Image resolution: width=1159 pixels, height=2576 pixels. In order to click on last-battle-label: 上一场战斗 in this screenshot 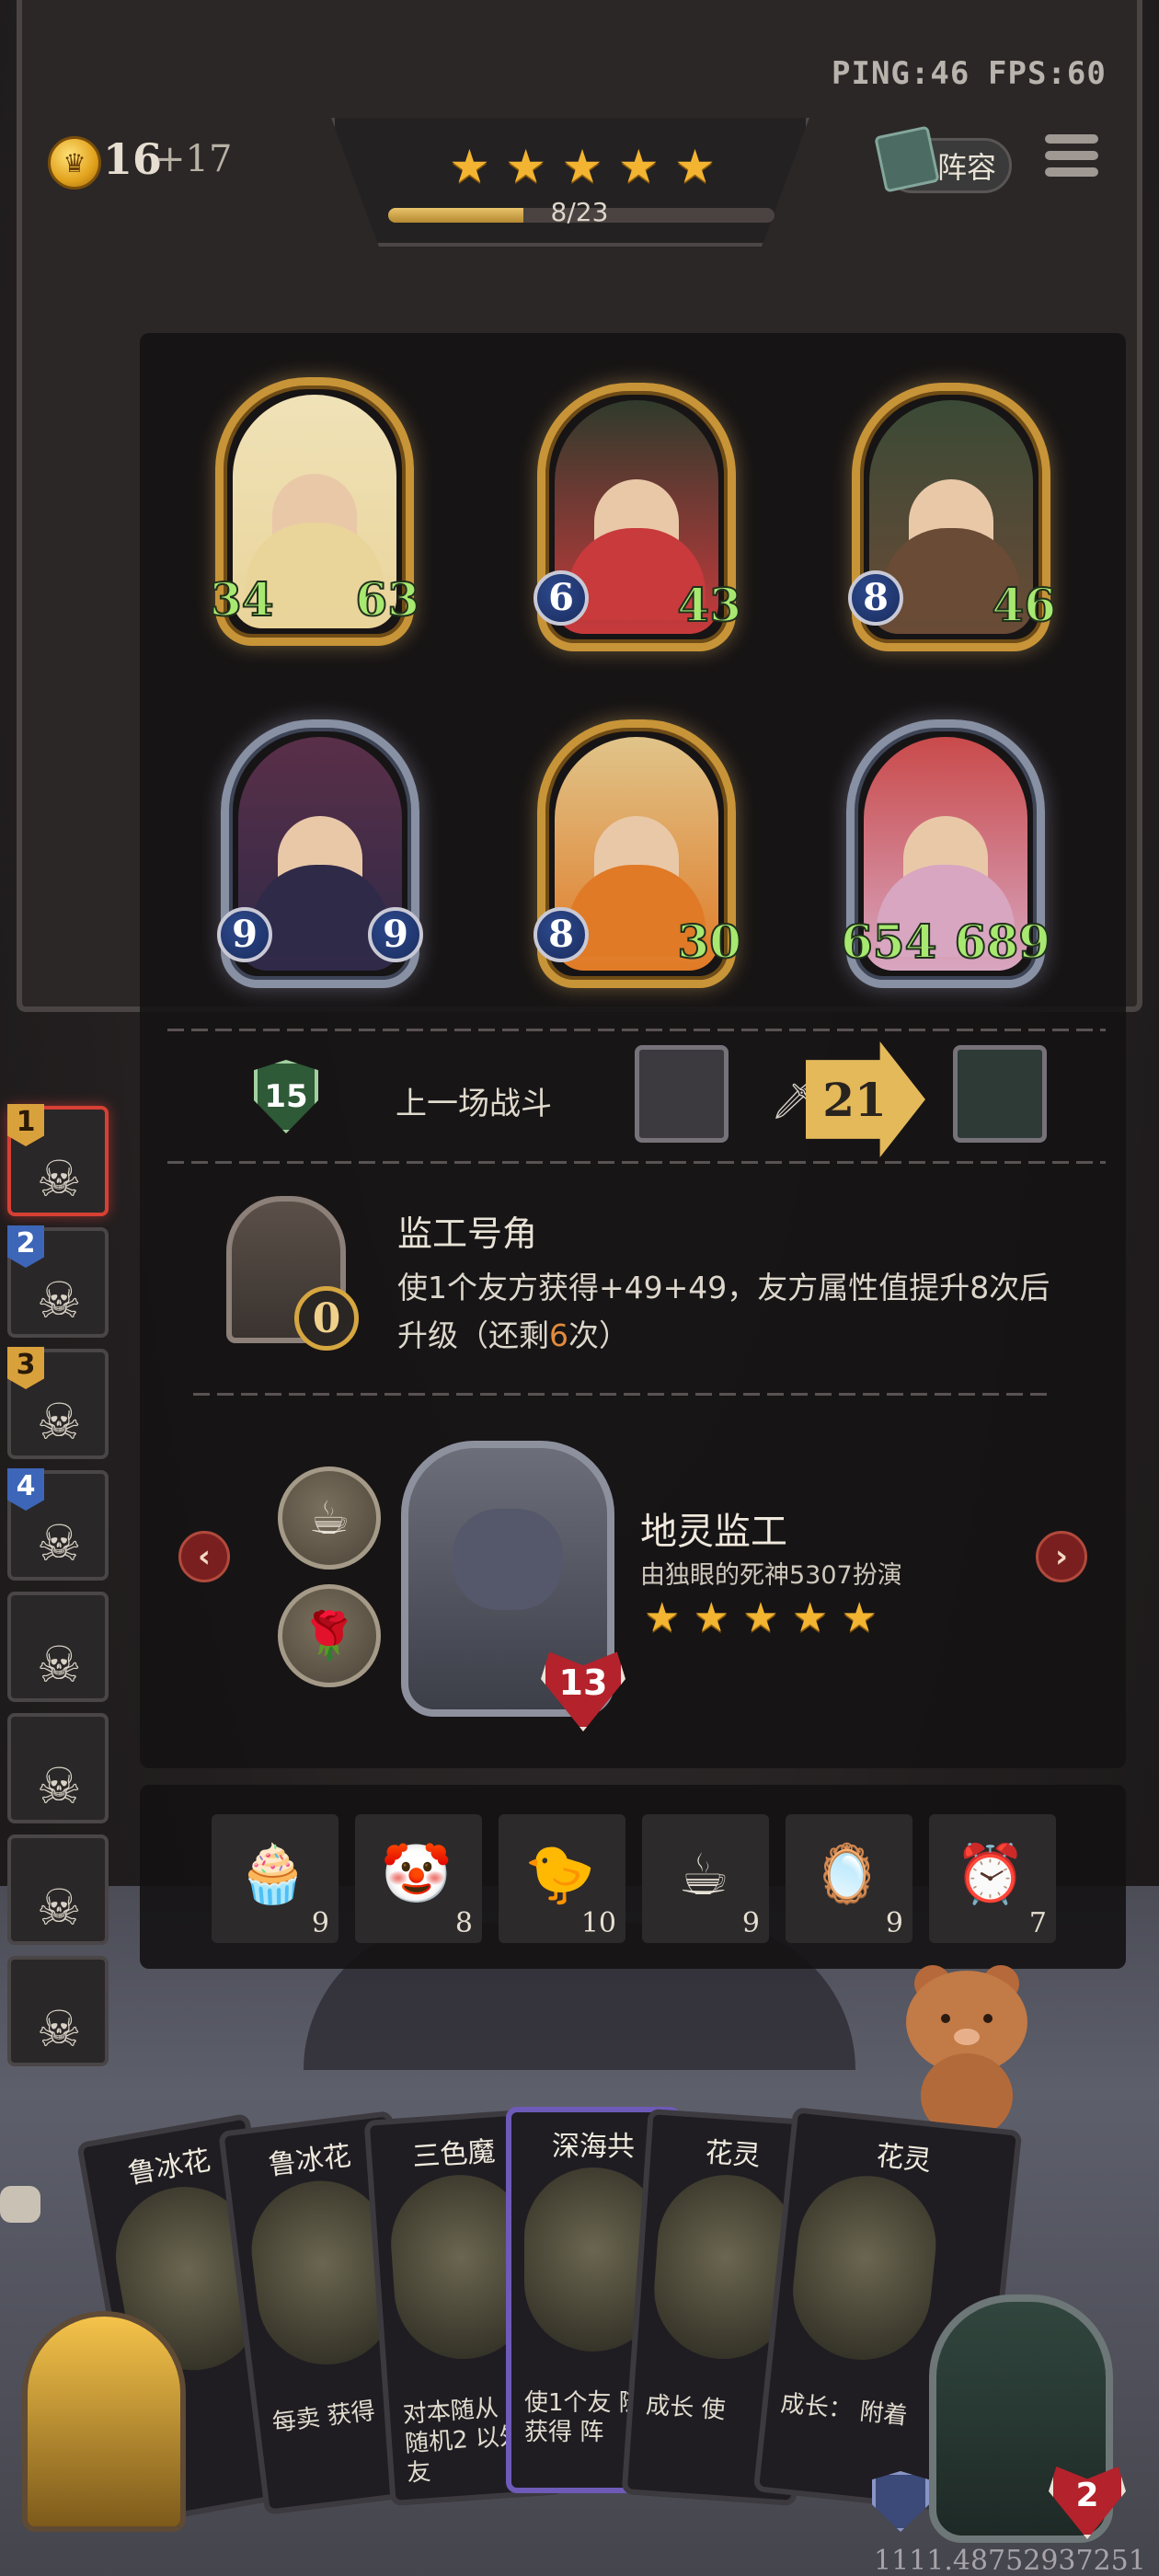, I will do `click(474, 1104)`.